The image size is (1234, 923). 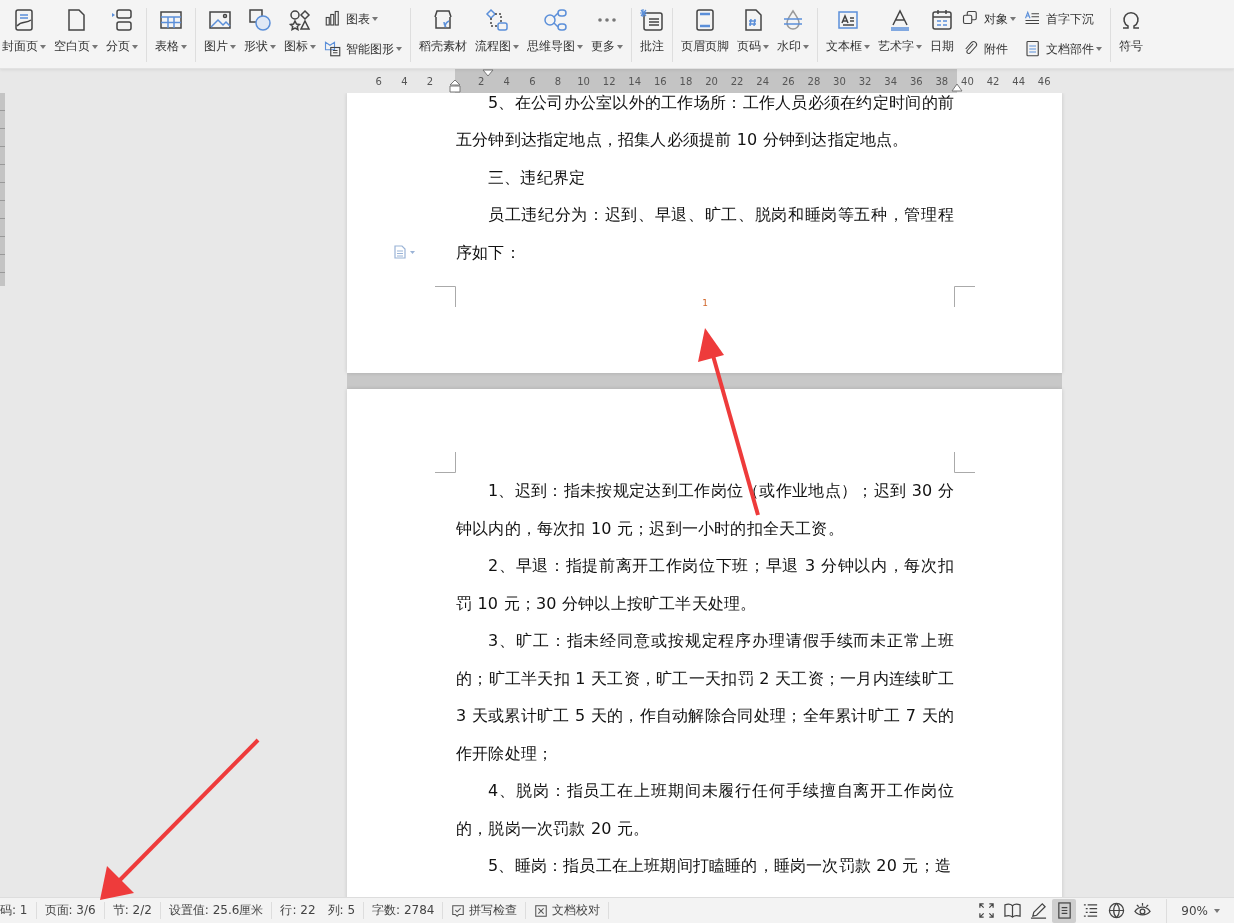 I want to click on toolbar-button: 符号, so click(x=1131, y=35).